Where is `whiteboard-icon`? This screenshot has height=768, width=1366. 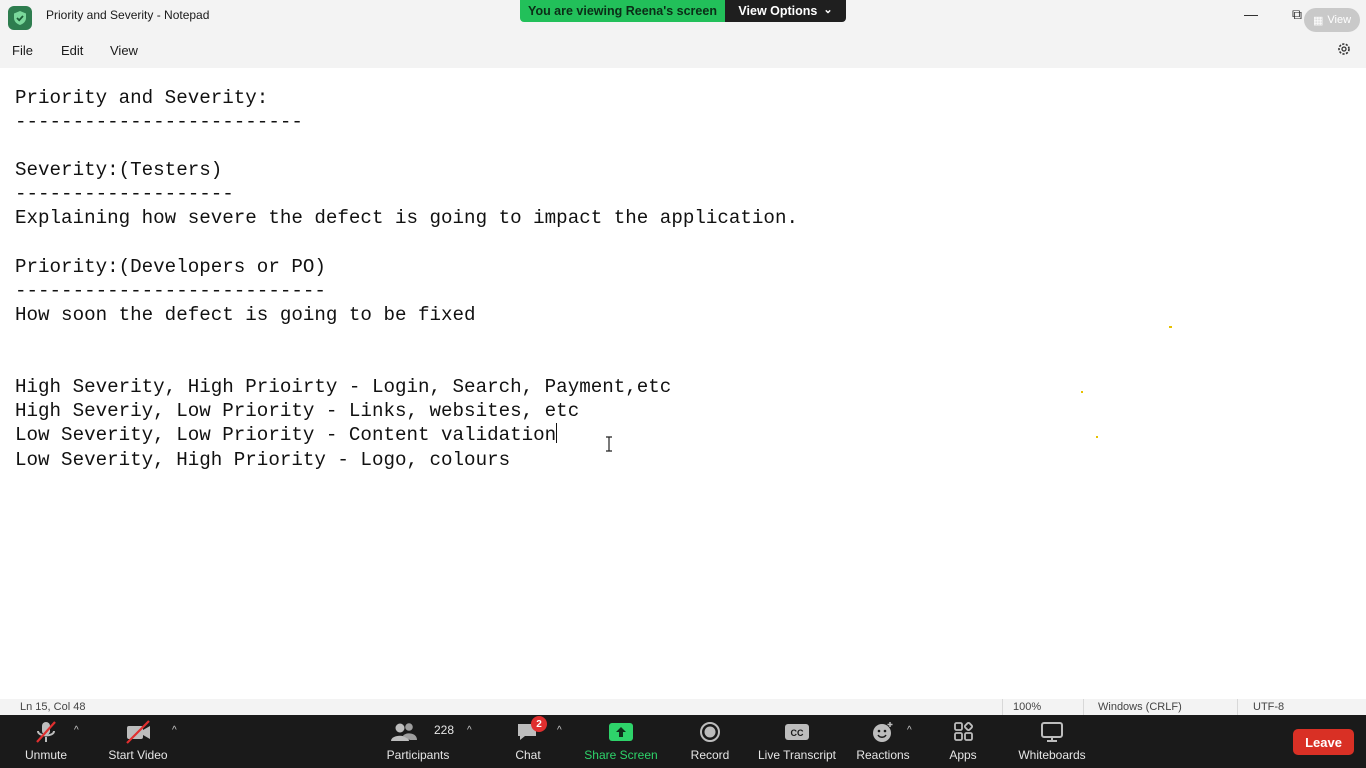 whiteboard-icon is located at coordinates (1052, 732).